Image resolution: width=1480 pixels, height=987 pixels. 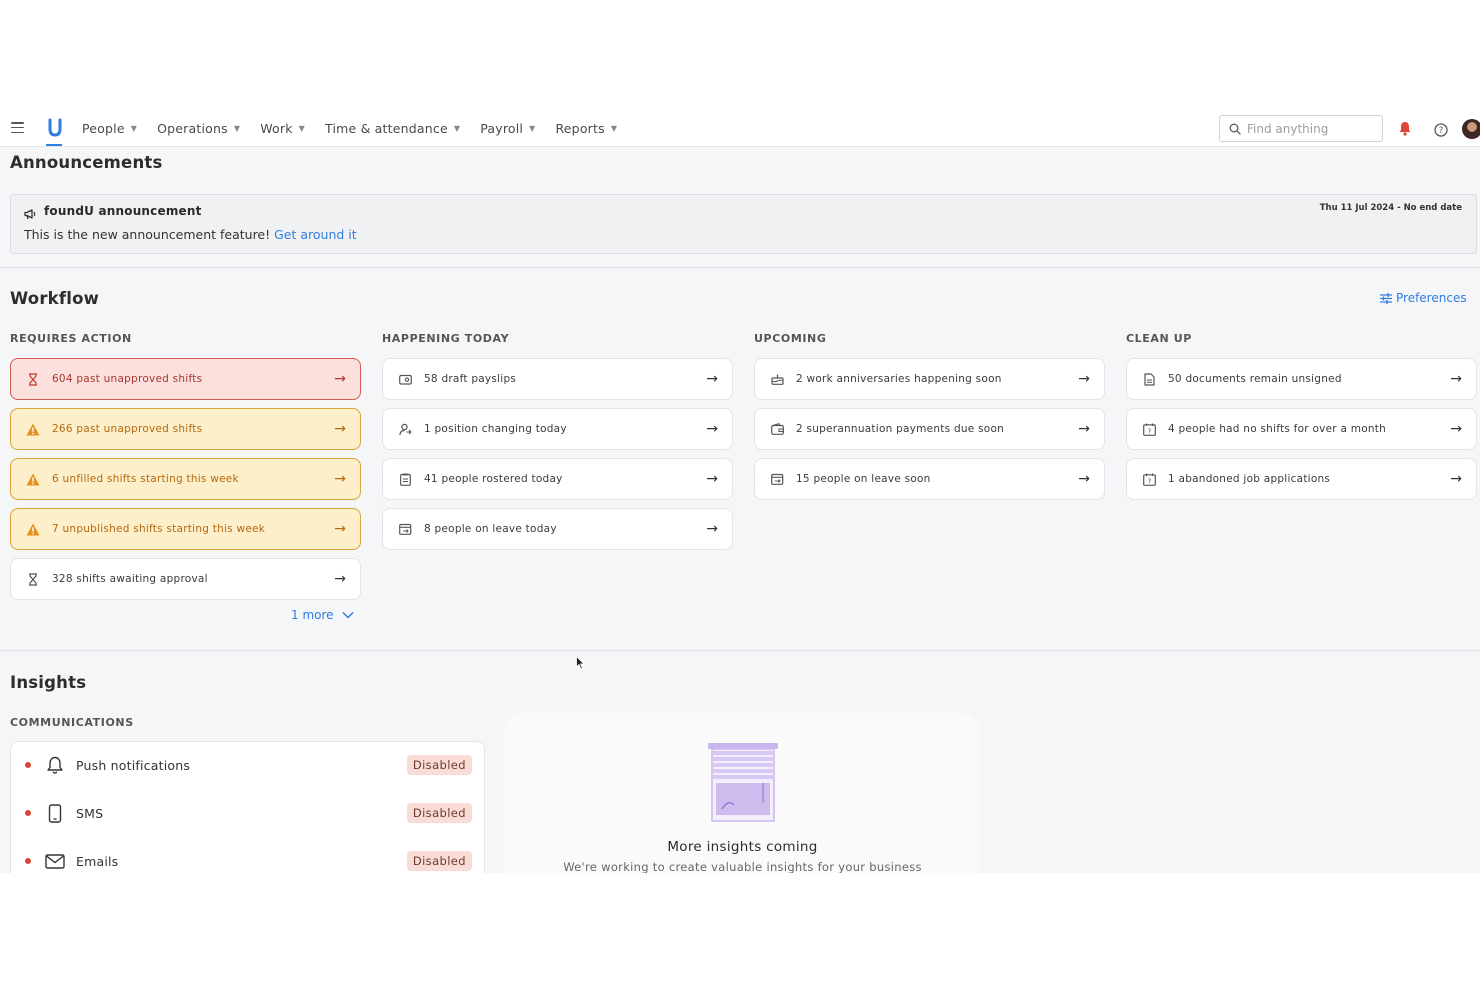 I want to click on nav-operations: Operations ▼, so click(x=198, y=128).